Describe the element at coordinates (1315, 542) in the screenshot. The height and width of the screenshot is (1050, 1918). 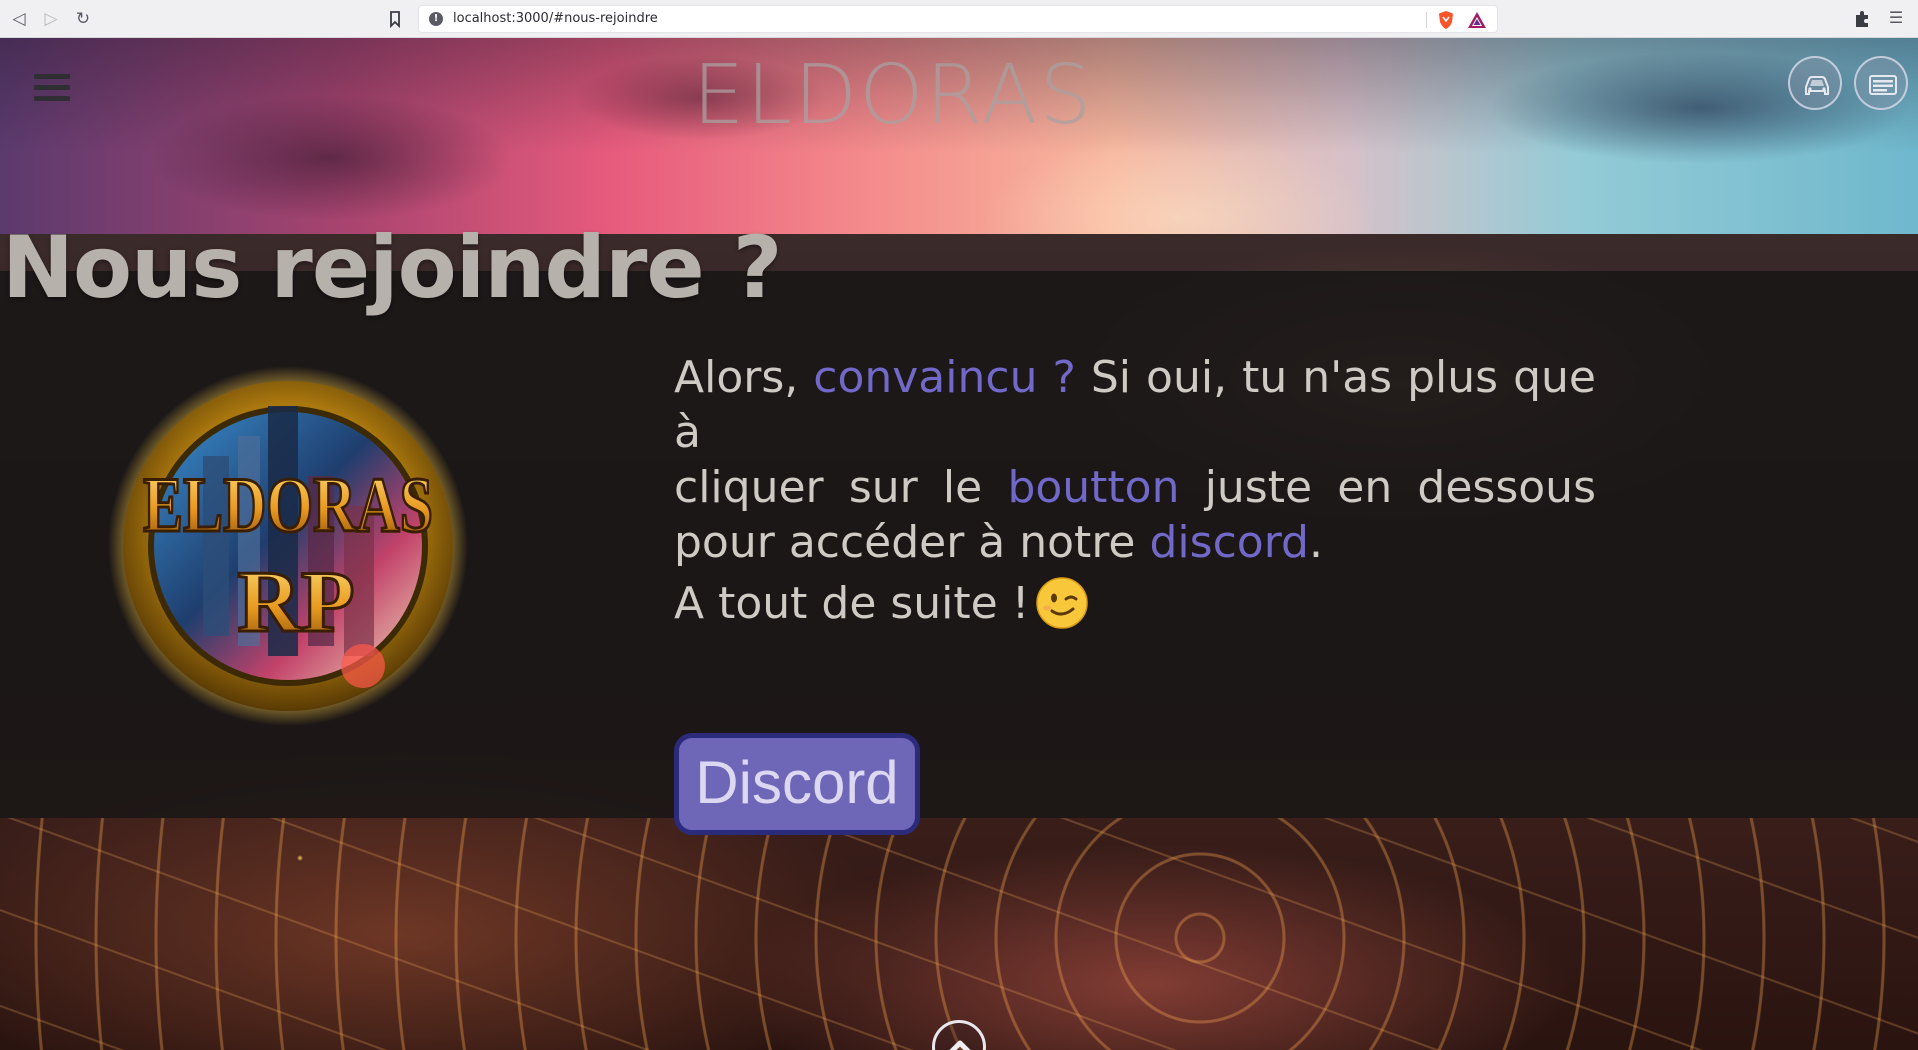
I see `intro-text: .` at that location.